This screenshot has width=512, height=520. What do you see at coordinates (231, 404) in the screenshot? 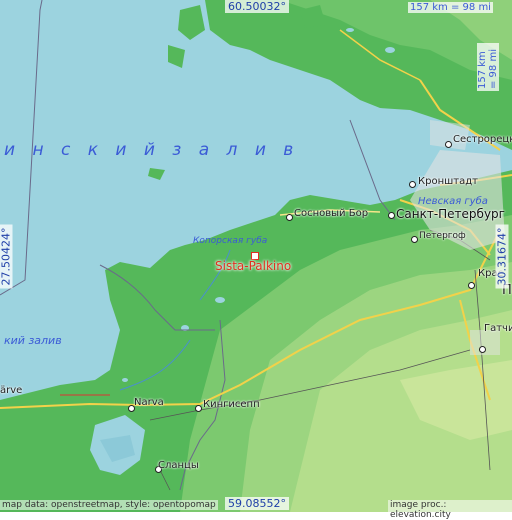
I see `city-kingisepp: Кингисепп` at bounding box center [231, 404].